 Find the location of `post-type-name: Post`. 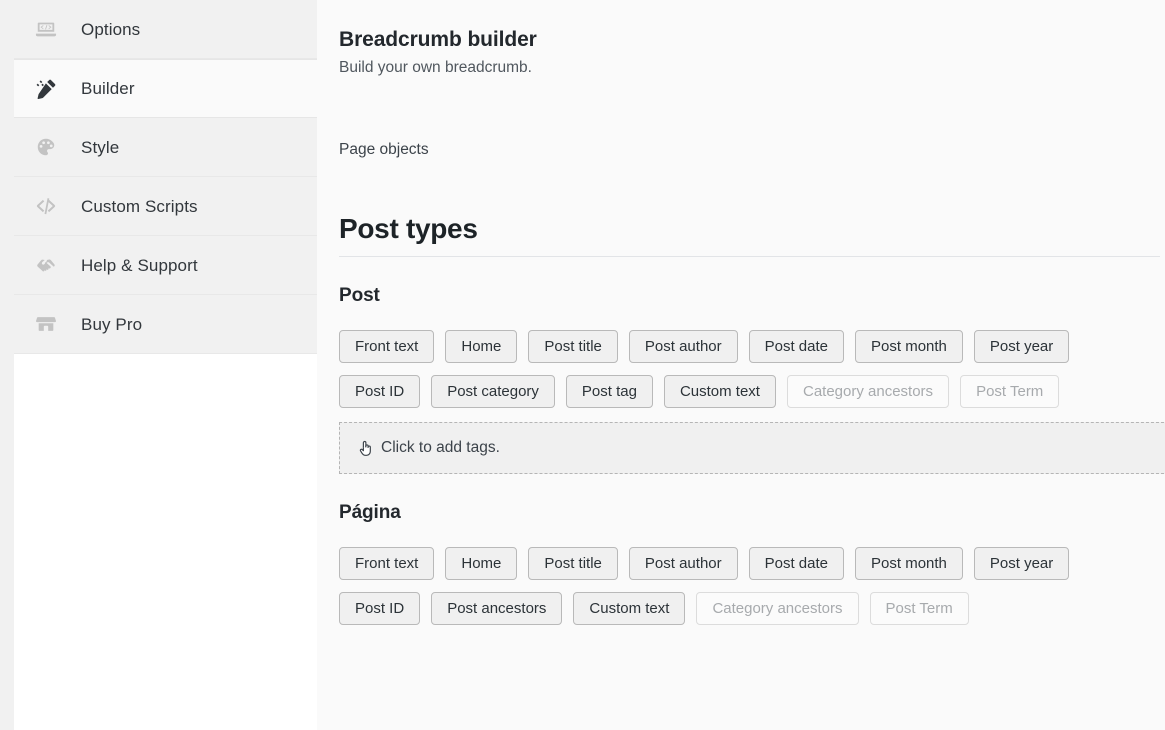

post-type-name: Post is located at coordinates (359, 296).